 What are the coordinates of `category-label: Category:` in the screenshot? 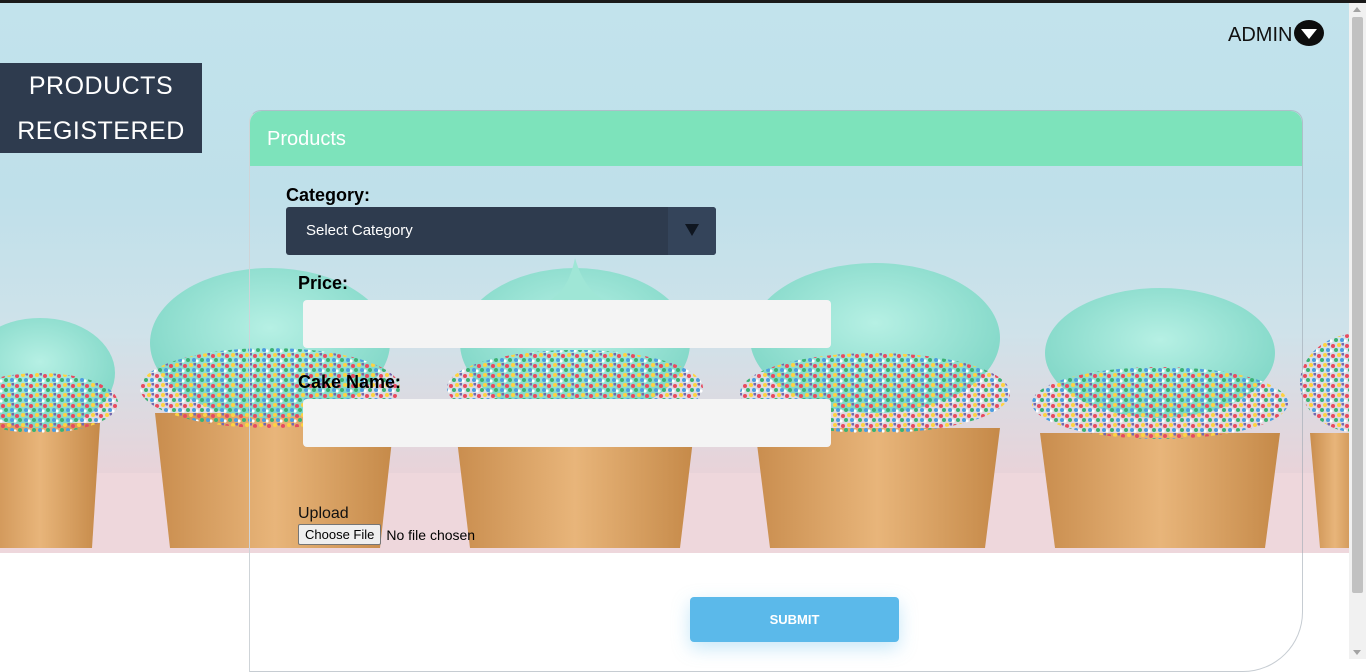 It's located at (328, 195).